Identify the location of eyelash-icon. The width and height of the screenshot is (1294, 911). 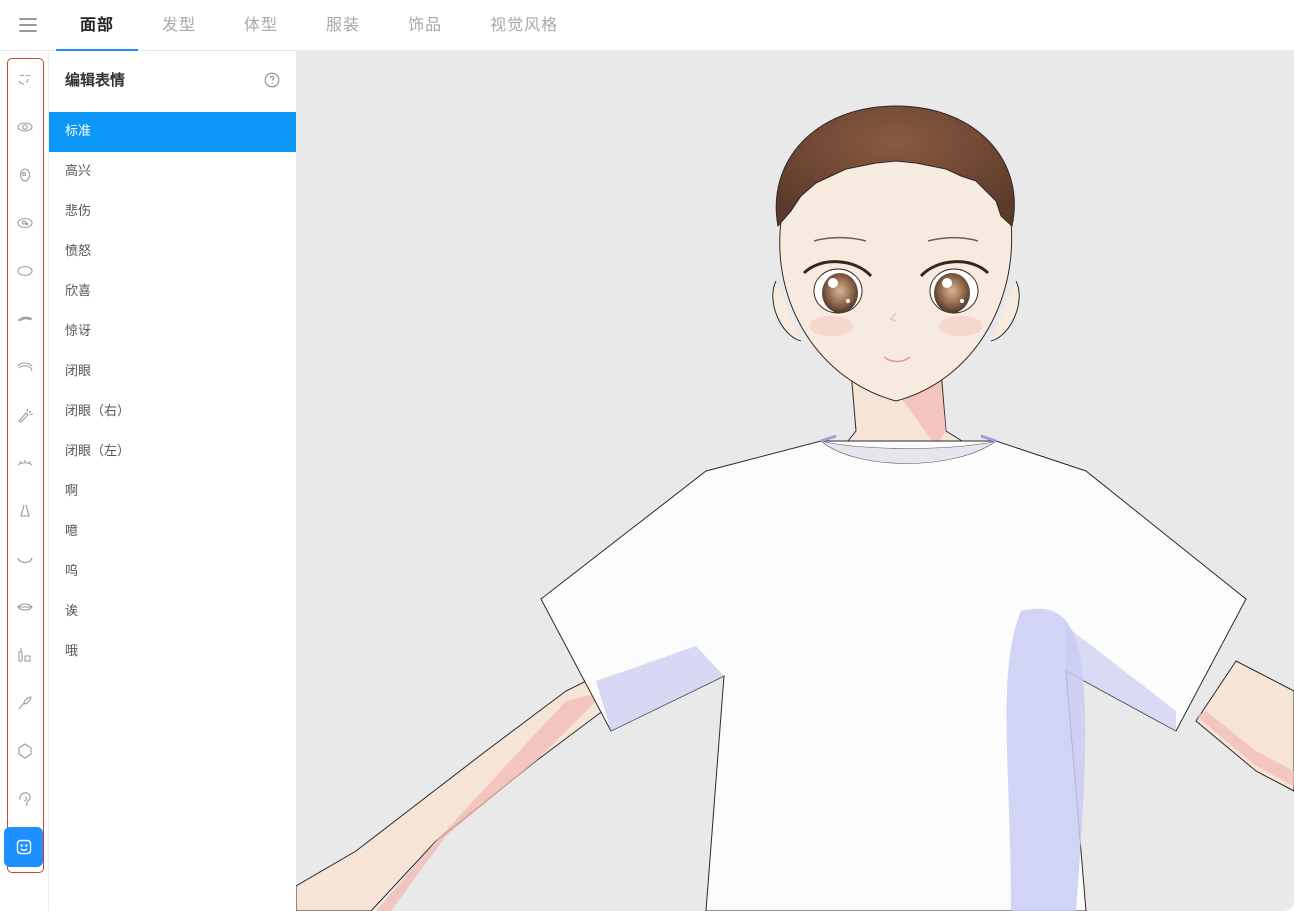
(25, 415).